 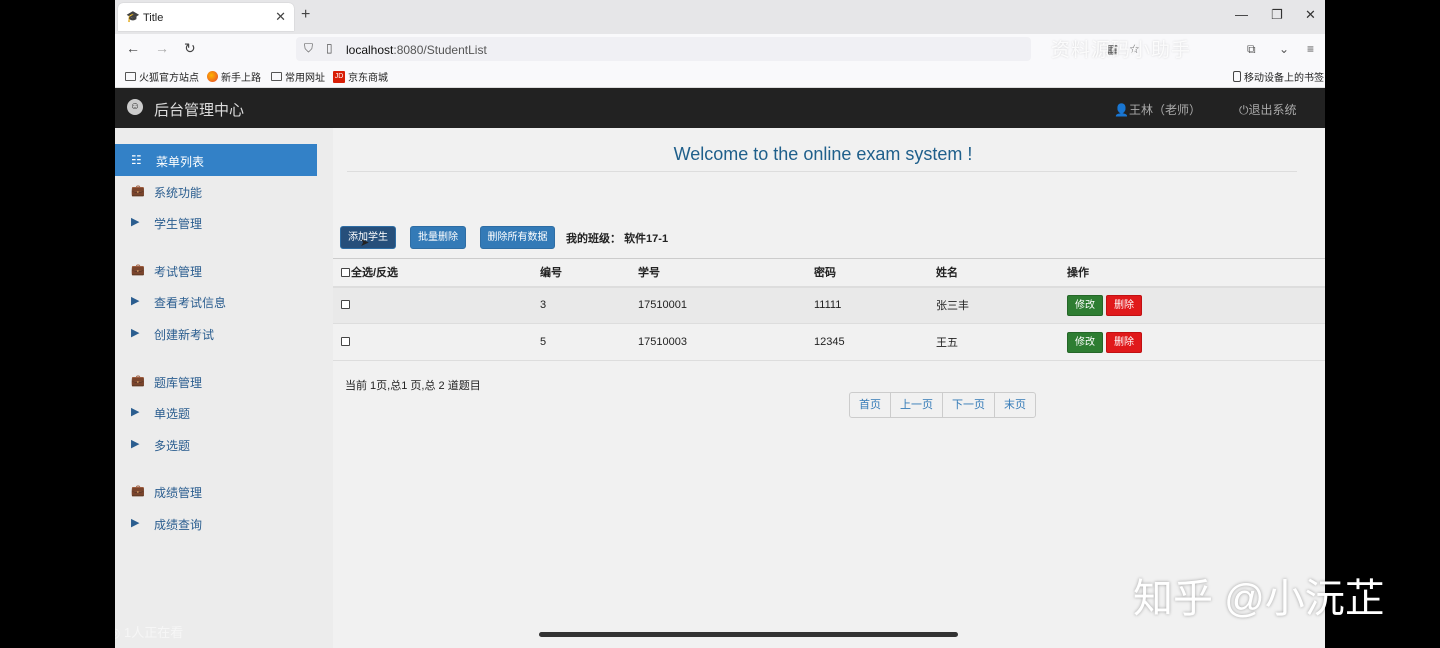 I want to click on firefox-icon, so click(x=212, y=76).